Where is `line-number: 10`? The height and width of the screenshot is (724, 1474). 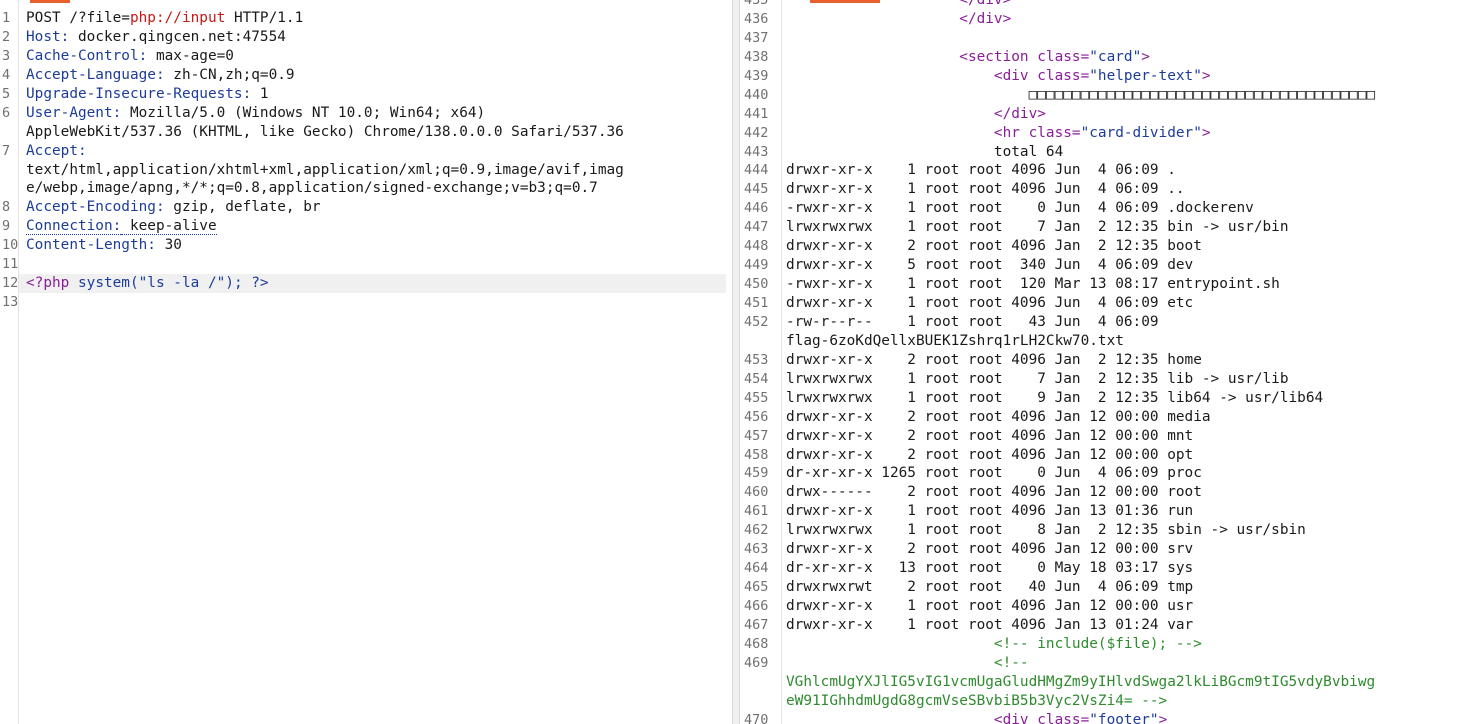 line-number: 10 is located at coordinates (10, 245).